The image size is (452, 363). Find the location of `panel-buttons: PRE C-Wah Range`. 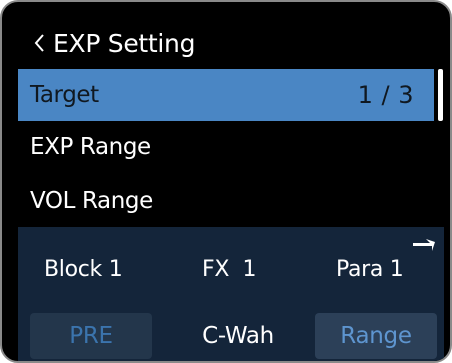

panel-buttons: PRE C-Wah Range is located at coordinates (231, 337).